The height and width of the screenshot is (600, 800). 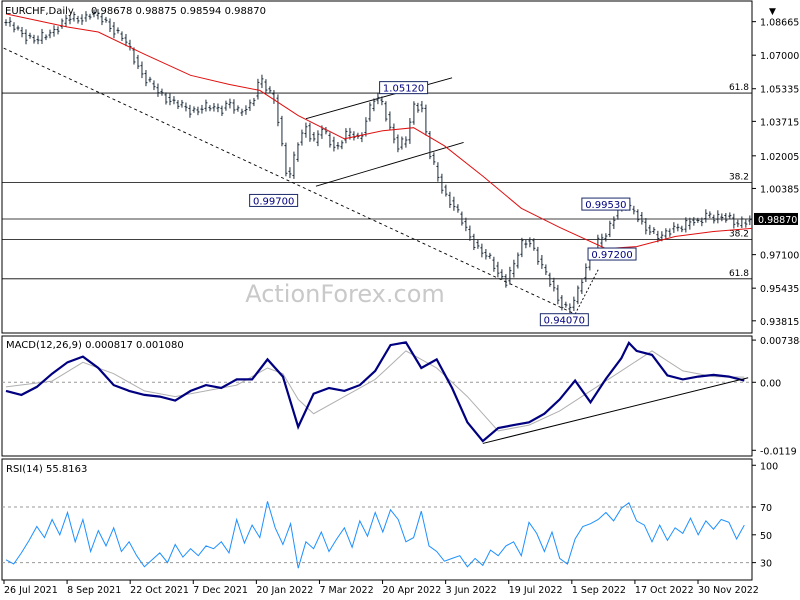 I want to click on price-tick-label: 1.02005, so click(x=779, y=157).